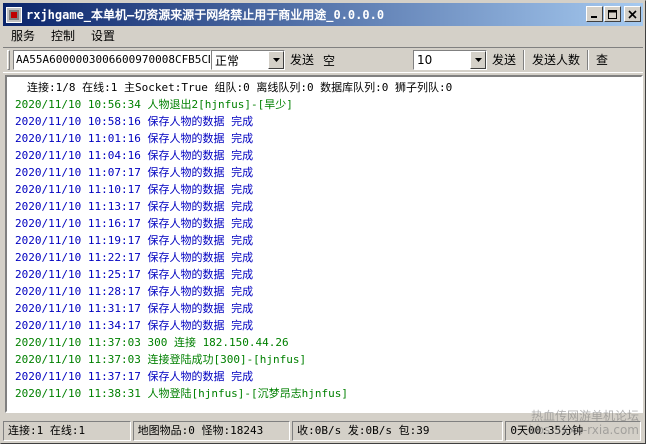  I want to click on status-map-info: 地图物品:0 怪物:18243, so click(211, 431).